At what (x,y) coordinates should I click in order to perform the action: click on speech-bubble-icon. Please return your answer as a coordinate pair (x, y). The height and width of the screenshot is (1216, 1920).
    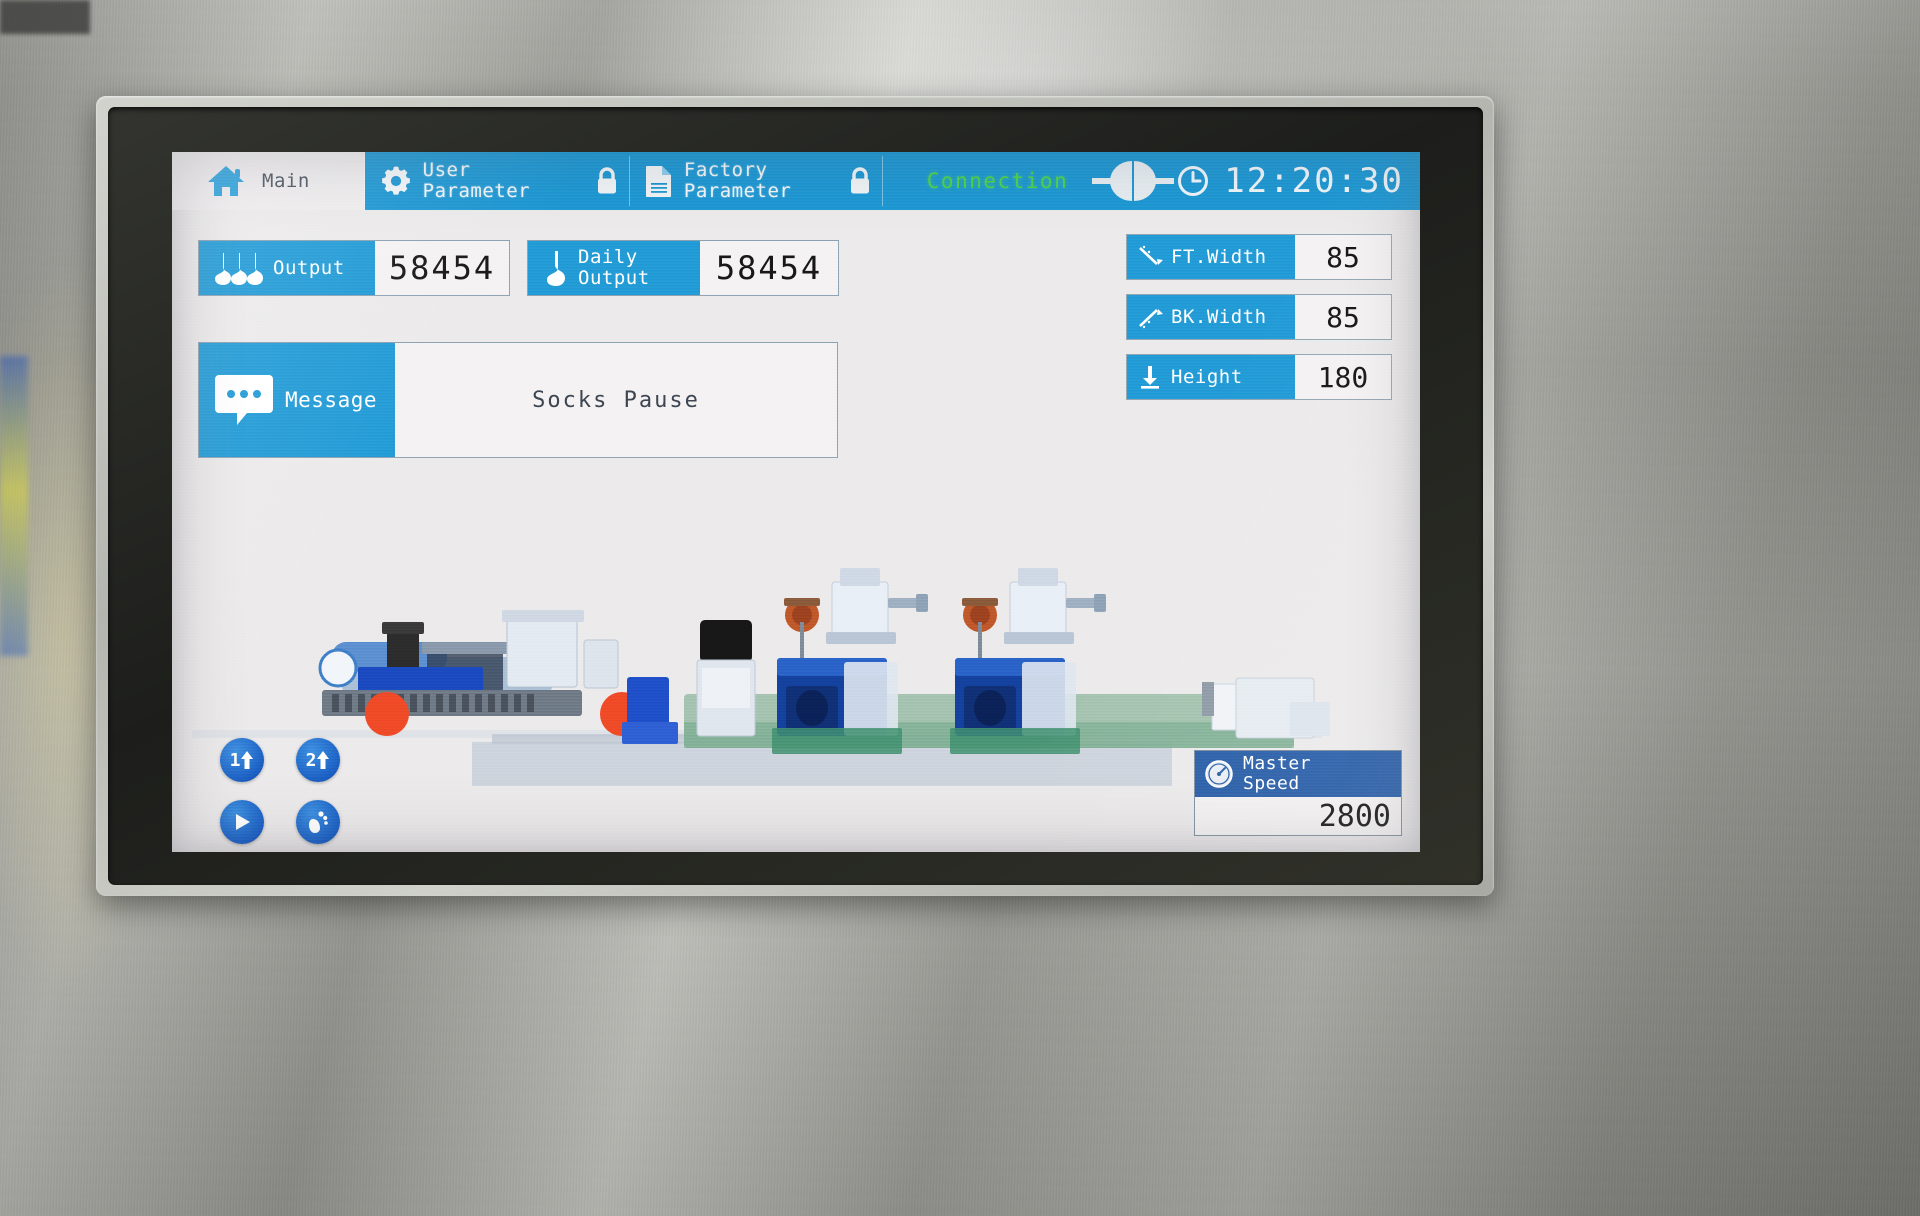
    Looking at the image, I should click on (244, 400).